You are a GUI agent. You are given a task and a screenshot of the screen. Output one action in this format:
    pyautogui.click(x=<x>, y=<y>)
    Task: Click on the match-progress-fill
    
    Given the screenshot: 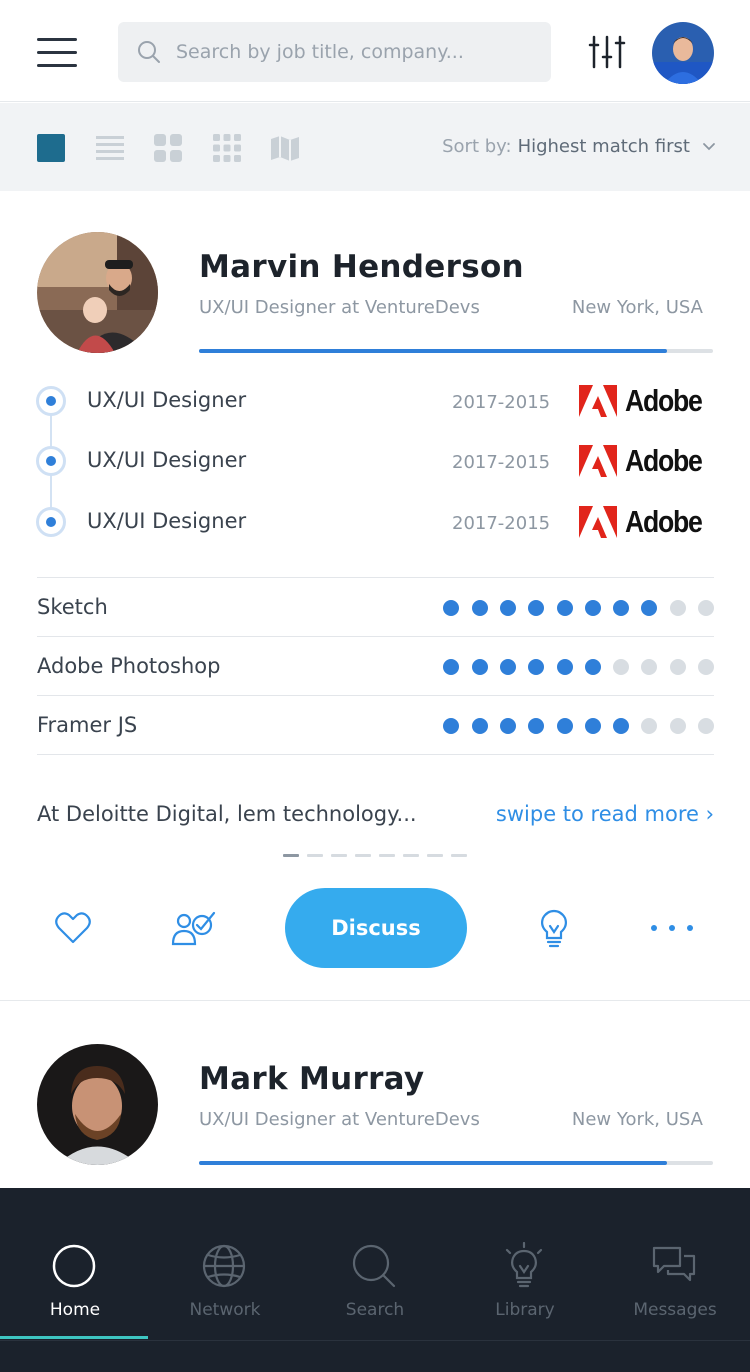 What is the action you would take?
    pyautogui.click(x=433, y=1163)
    